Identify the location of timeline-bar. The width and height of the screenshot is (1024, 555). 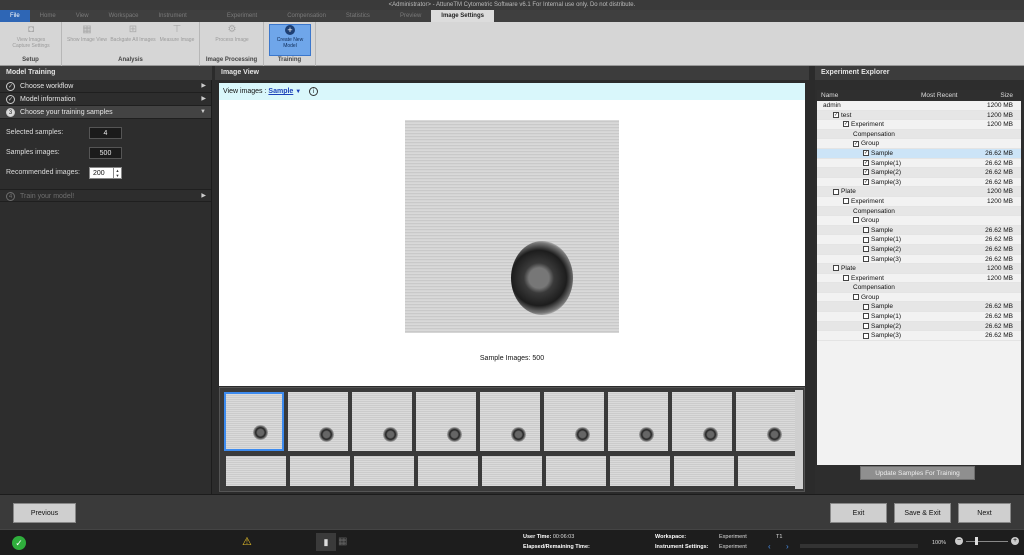
(859, 546).